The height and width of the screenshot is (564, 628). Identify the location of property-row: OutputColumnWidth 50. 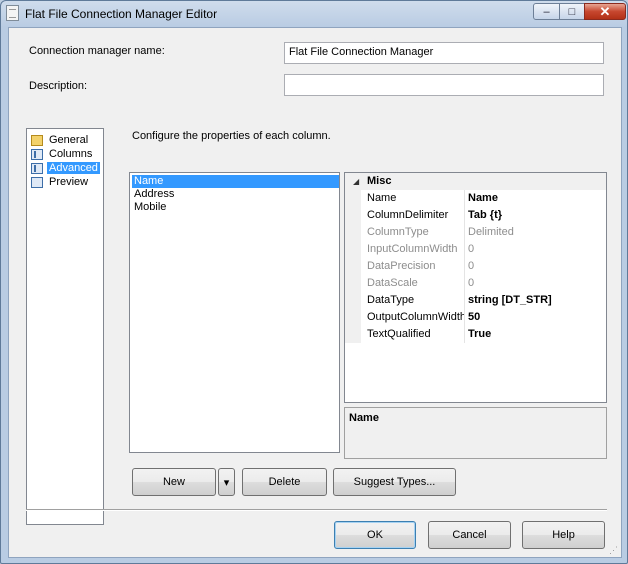
(475, 317).